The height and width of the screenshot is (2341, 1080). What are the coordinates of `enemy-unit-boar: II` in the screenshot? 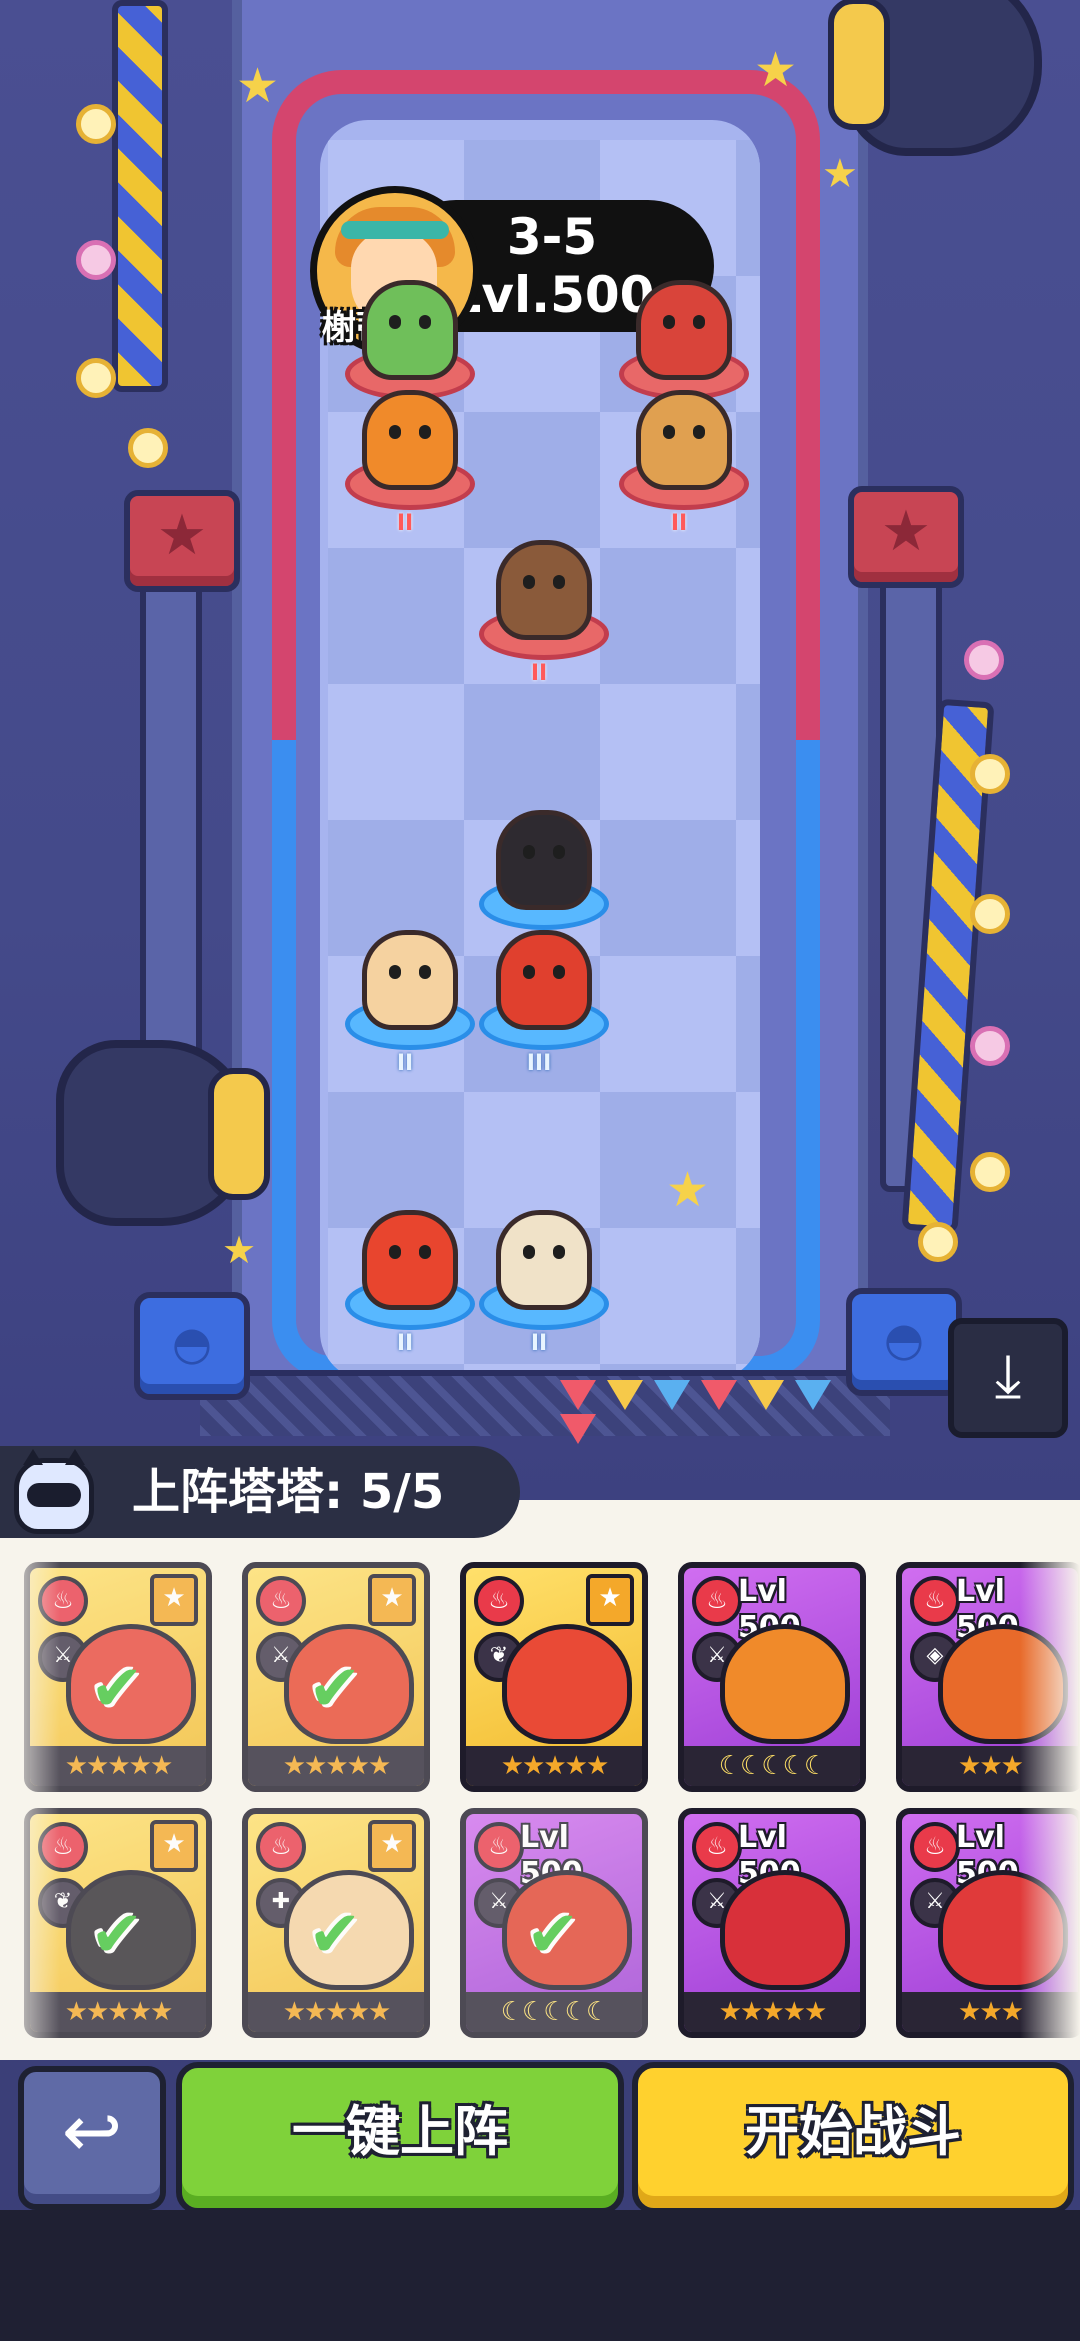 It's located at (541, 608).